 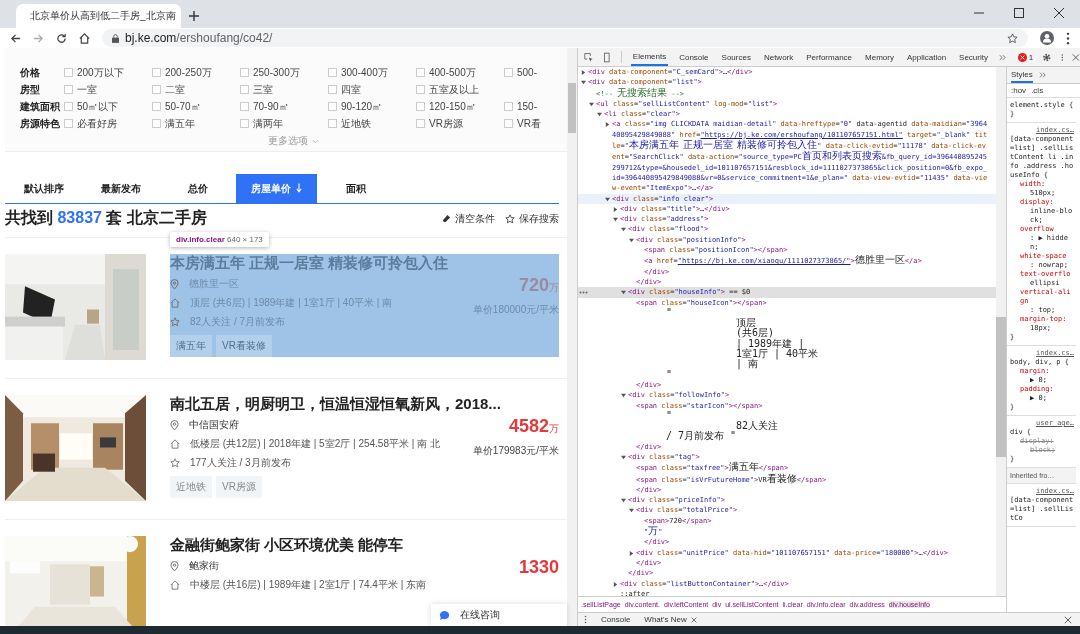 I want to click on community-link: 中信国安府, so click(x=214, y=425).